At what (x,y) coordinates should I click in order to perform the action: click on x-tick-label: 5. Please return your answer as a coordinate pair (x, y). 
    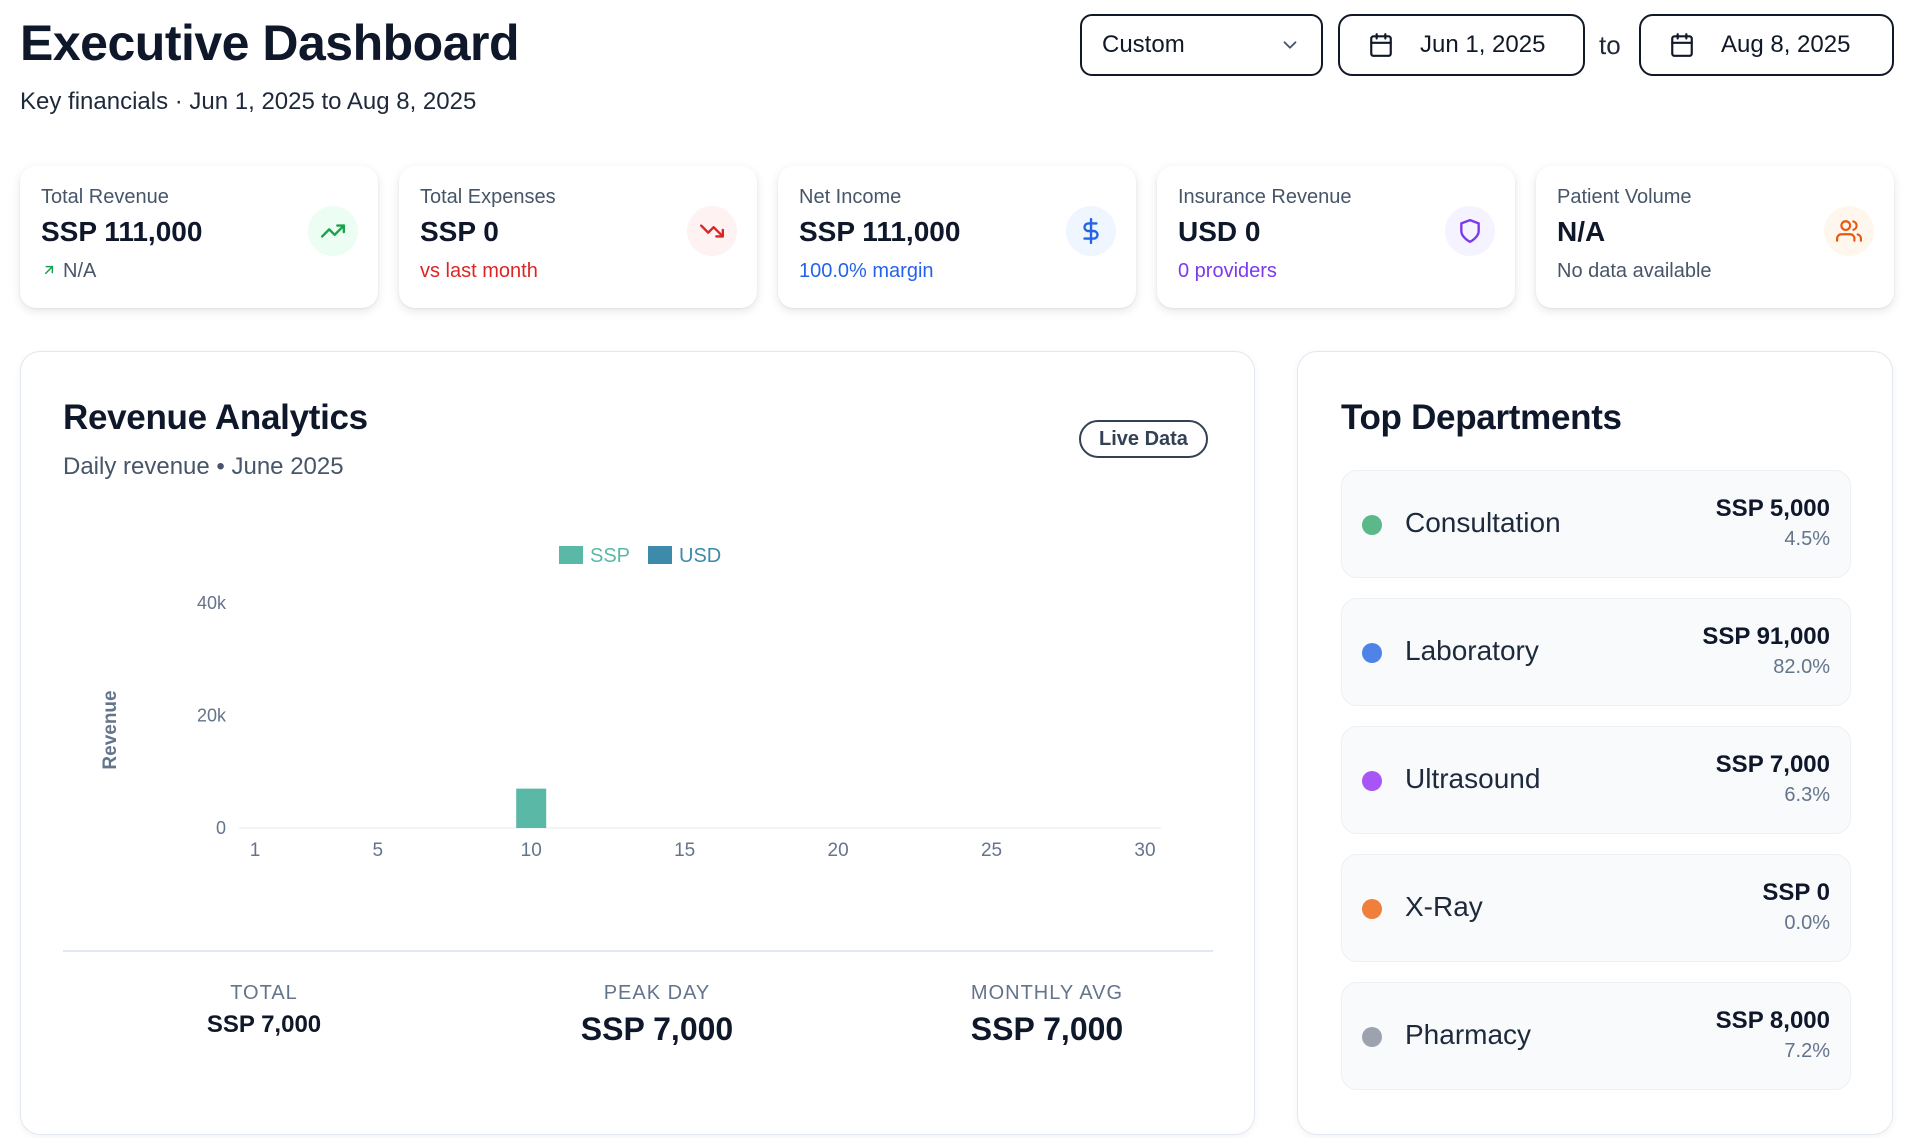
    Looking at the image, I should click on (377, 850).